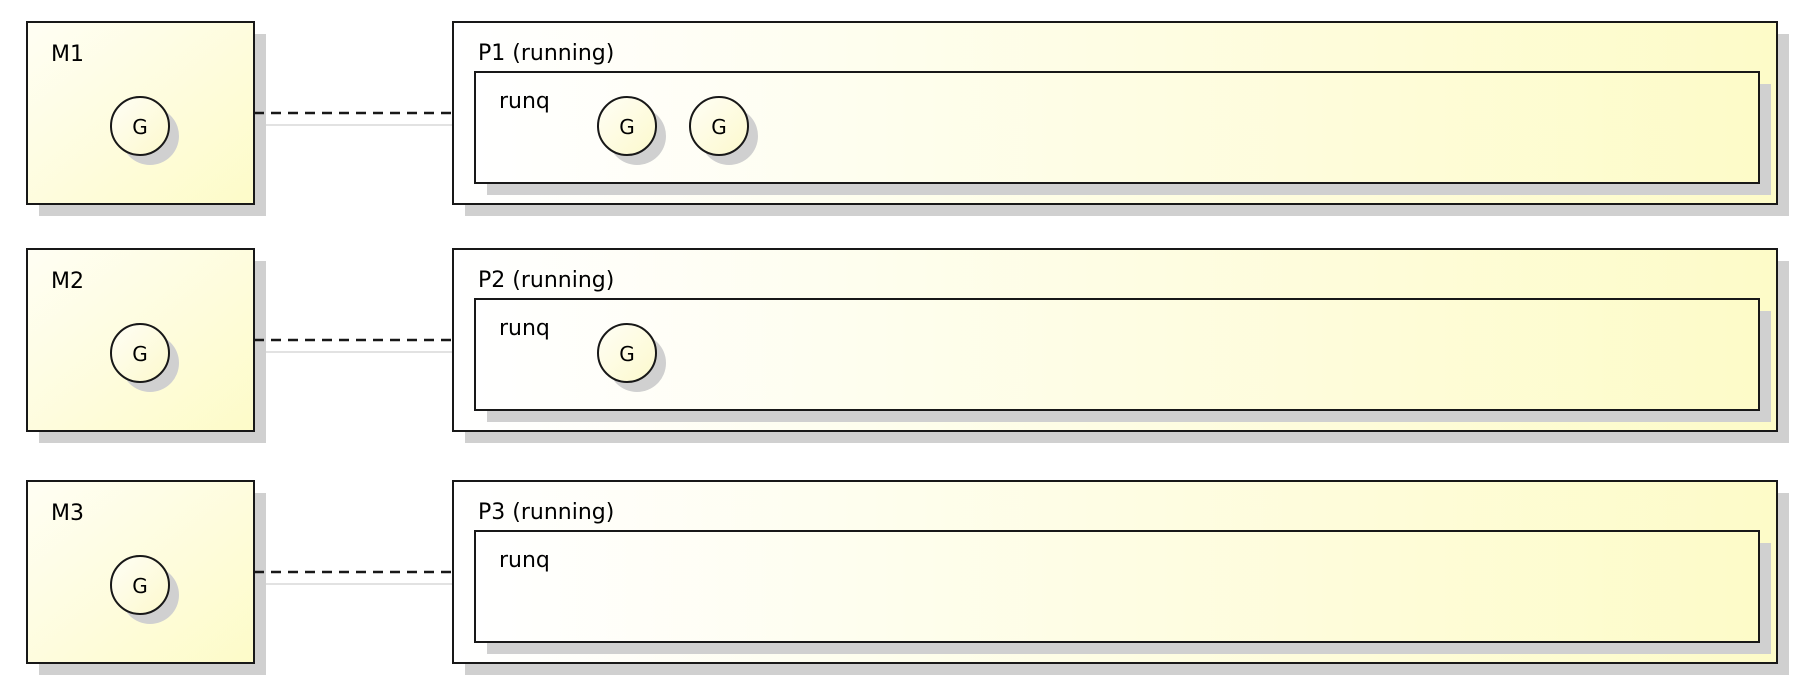 This screenshot has height=688, width=1808. What do you see at coordinates (546, 53) in the screenshot?
I see `processor-label: P1 (running)` at bounding box center [546, 53].